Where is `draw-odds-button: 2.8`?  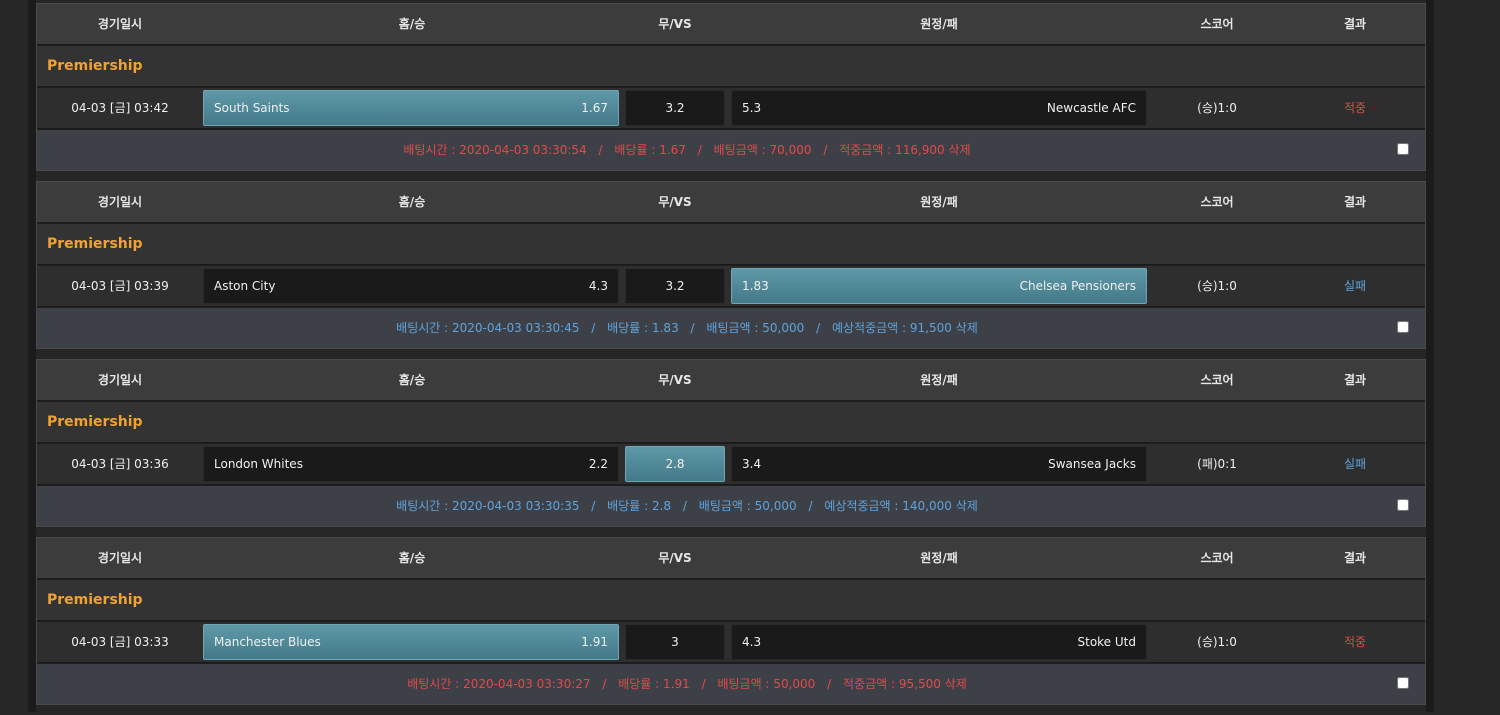 draw-odds-button: 2.8 is located at coordinates (675, 464).